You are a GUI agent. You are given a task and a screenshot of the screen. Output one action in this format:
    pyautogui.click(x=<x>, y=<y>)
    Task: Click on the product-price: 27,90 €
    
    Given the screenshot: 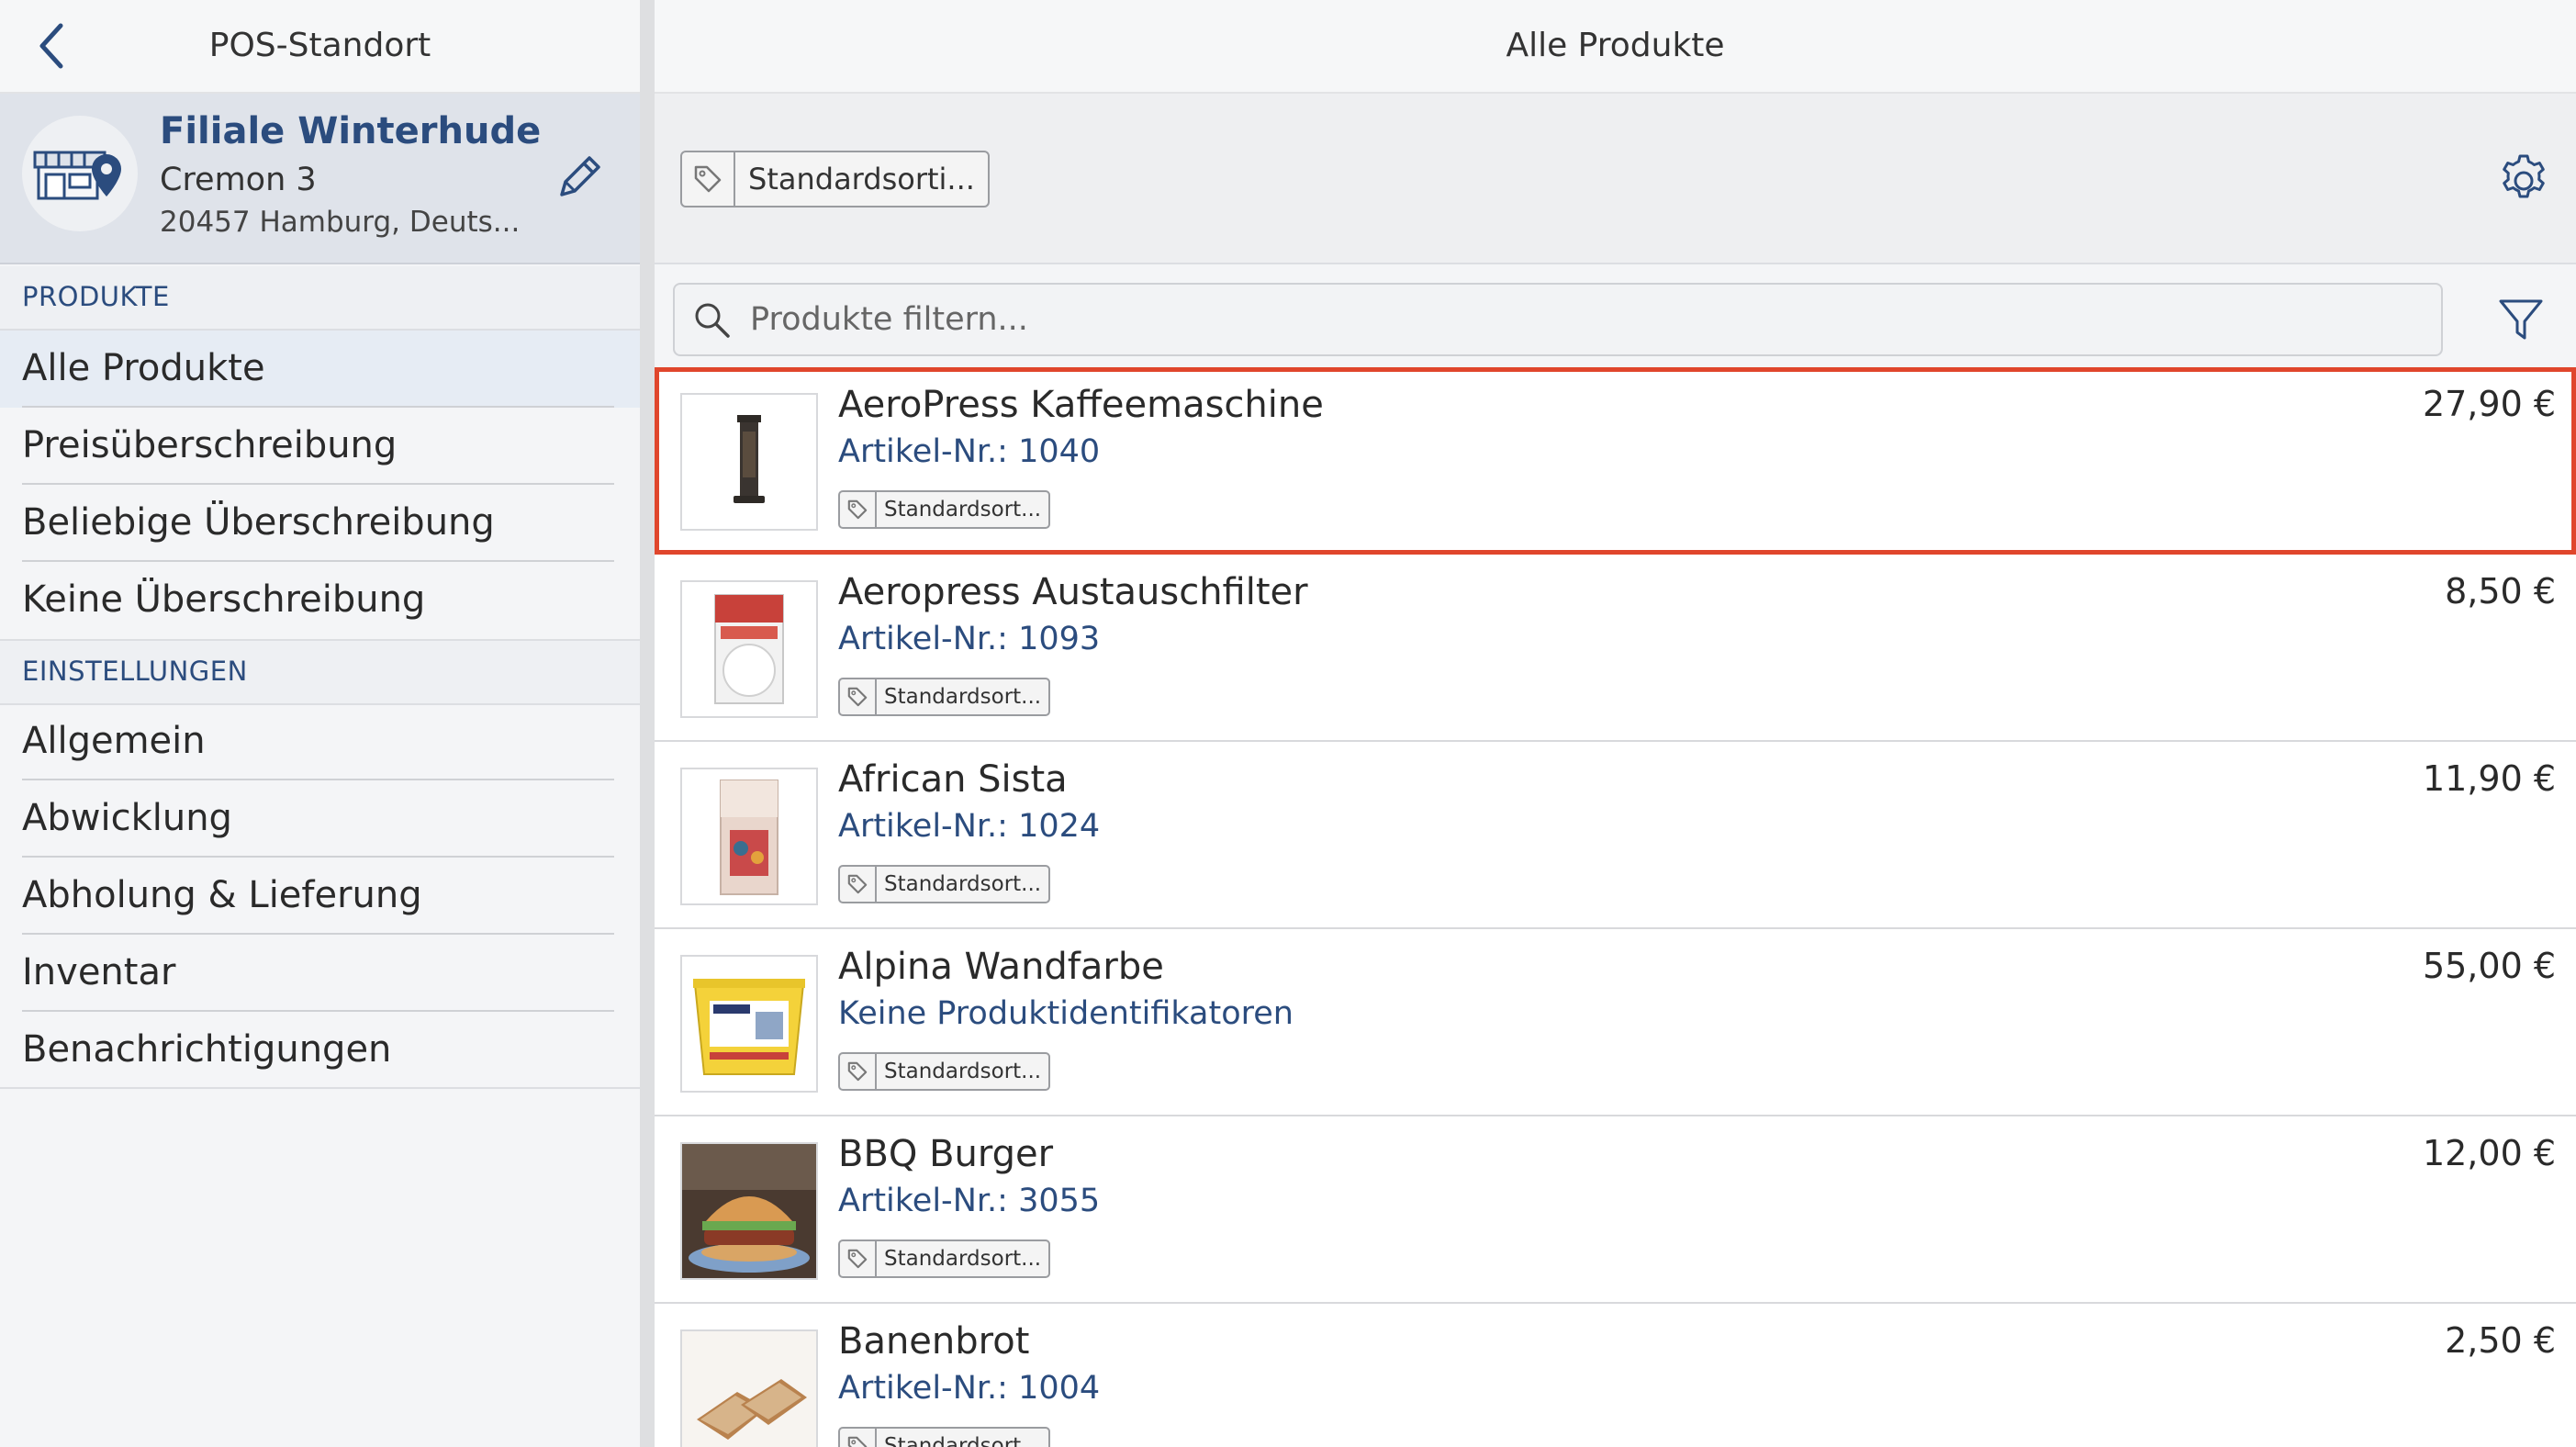 What is the action you would take?
    pyautogui.click(x=2489, y=404)
    